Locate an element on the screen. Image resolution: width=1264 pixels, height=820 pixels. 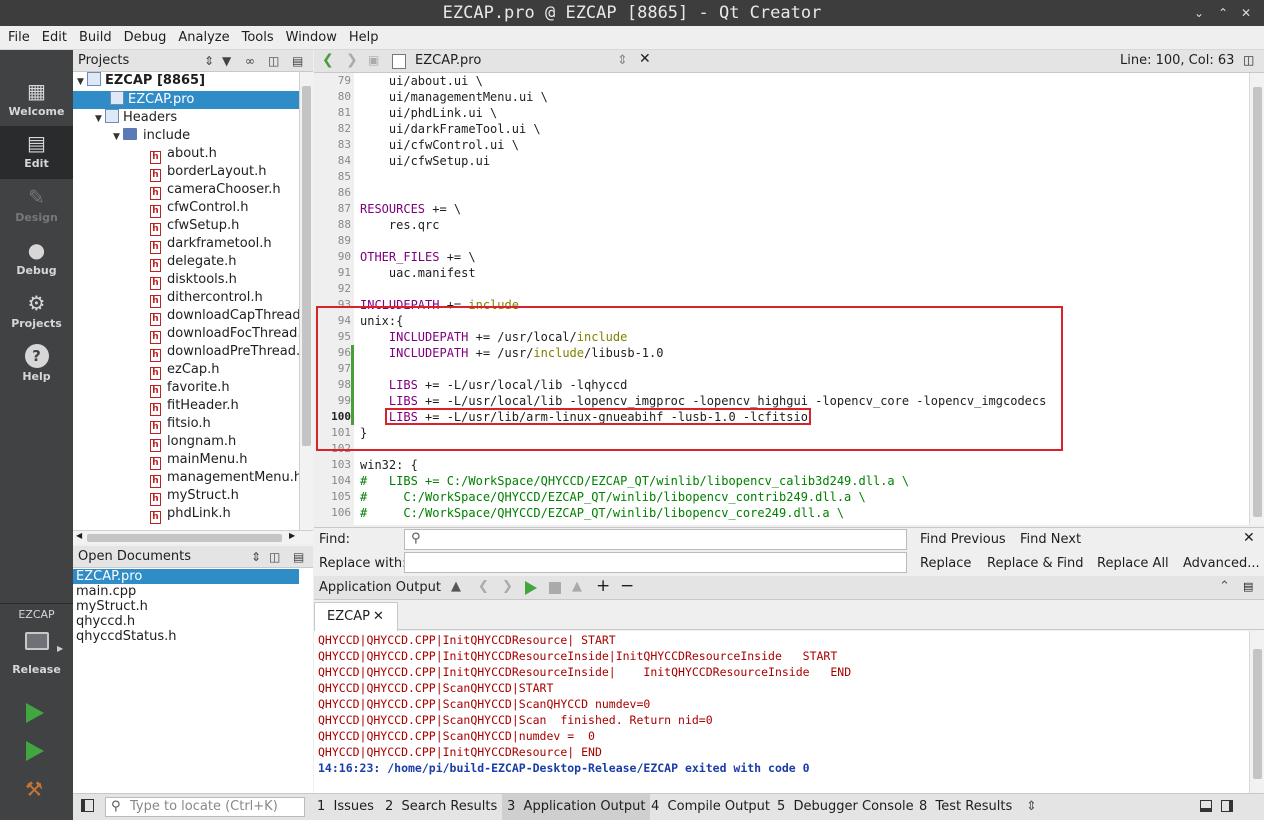
mode-debug: ● Debug is located at coordinates (36, 259).